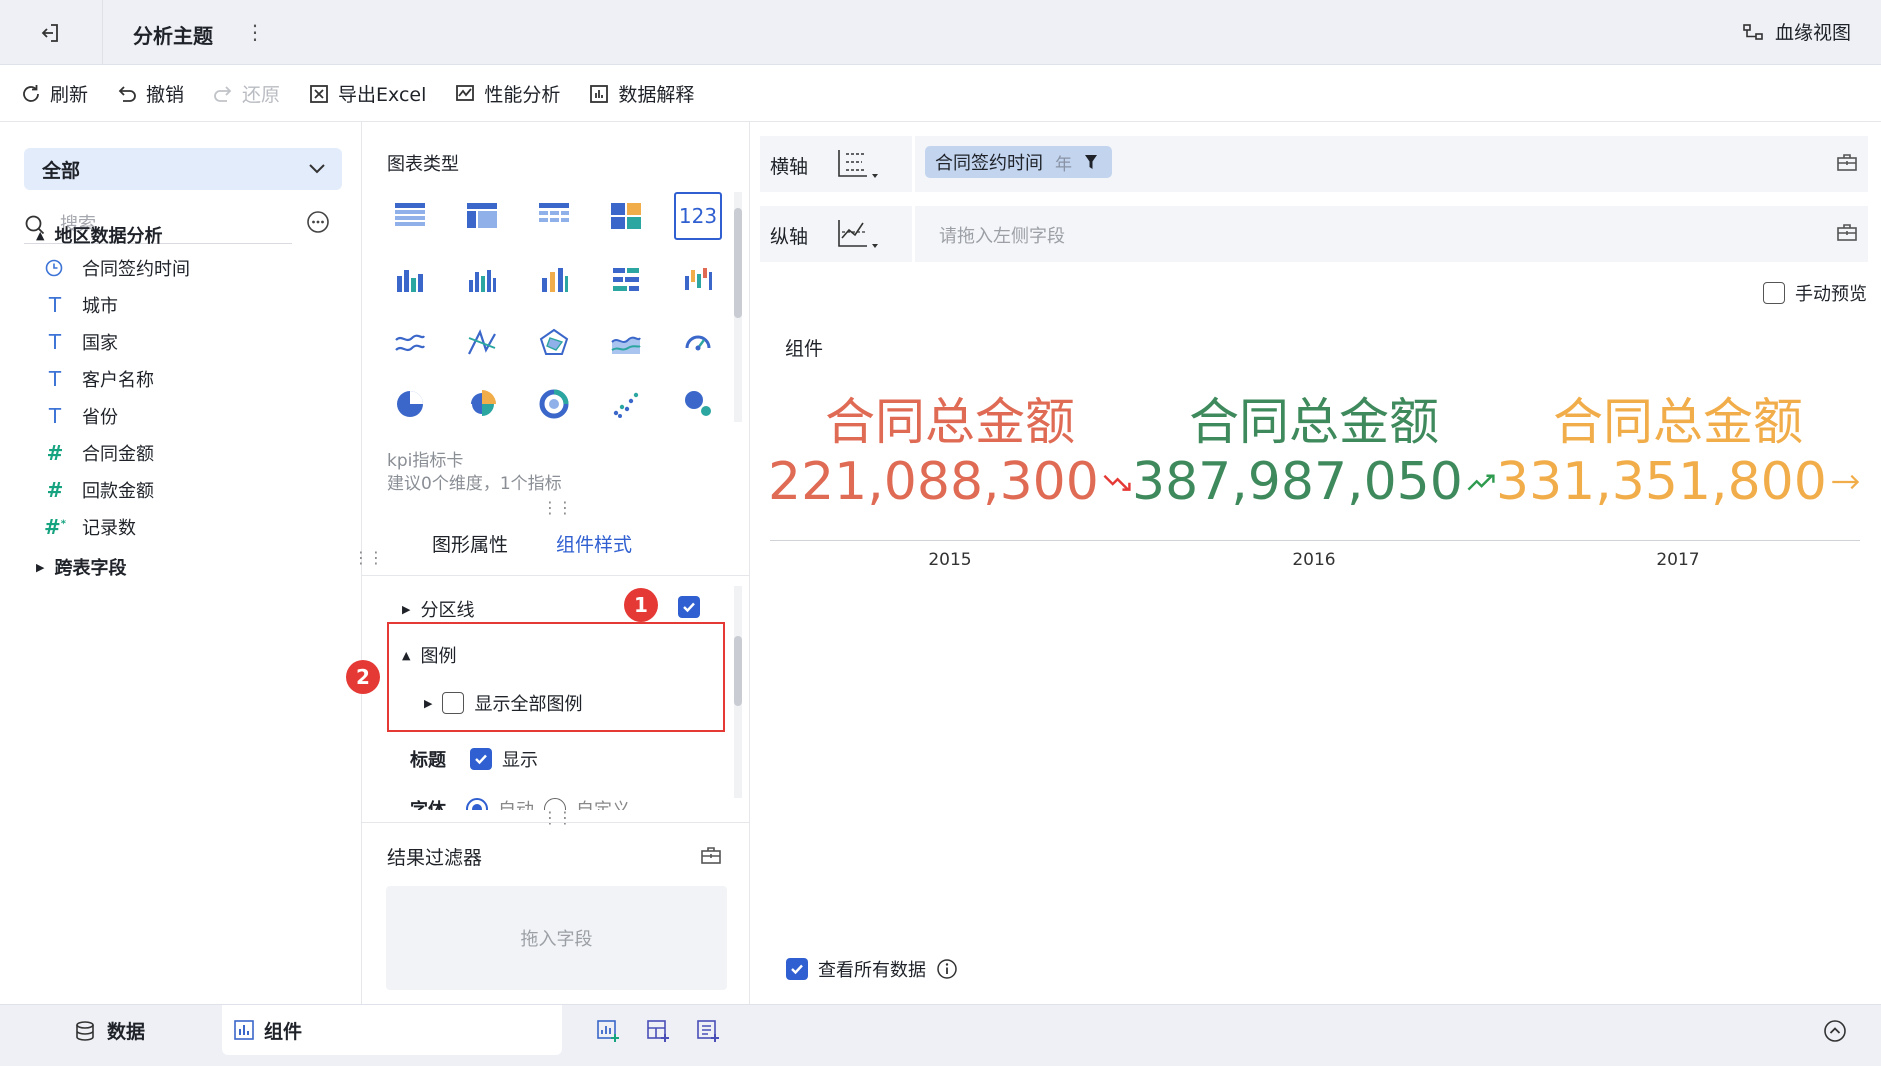 This screenshot has height=1066, width=1881. What do you see at coordinates (470, 543) in the screenshot?
I see `tab-graphic-properties: 图形属性` at bounding box center [470, 543].